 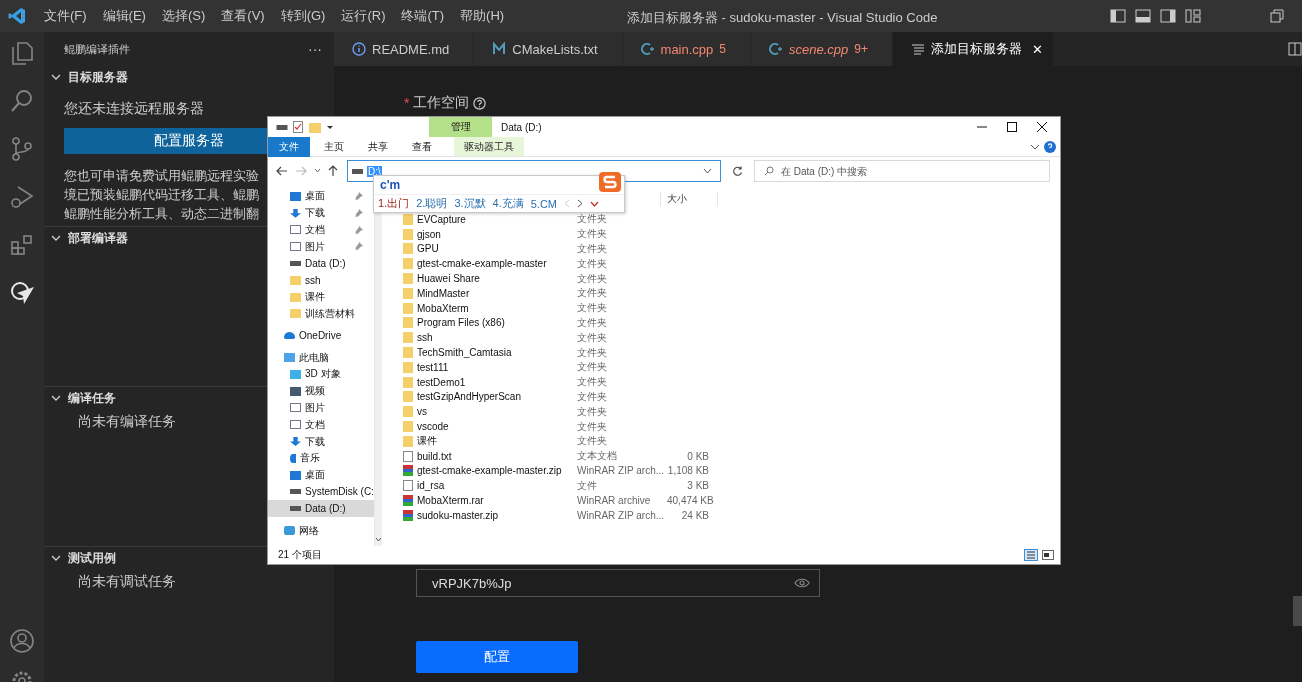 I want to click on file-name: build.txt, so click(x=490, y=456).